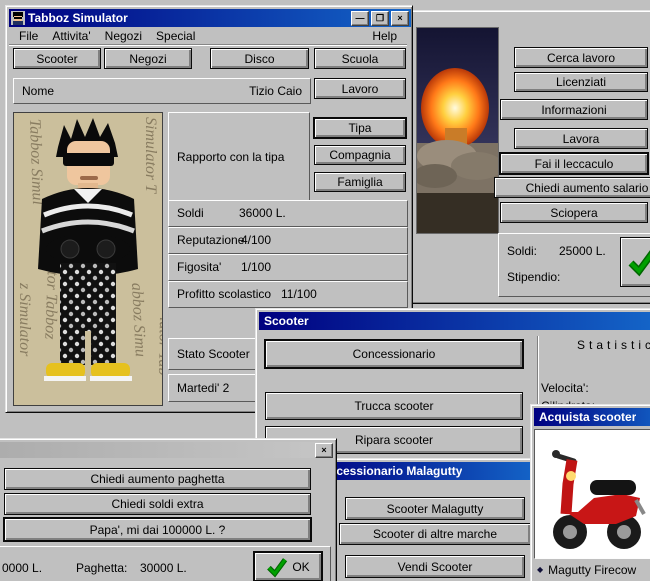 This screenshot has width=650, height=581. I want to click on stat-value: 4/100, so click(256, 240).